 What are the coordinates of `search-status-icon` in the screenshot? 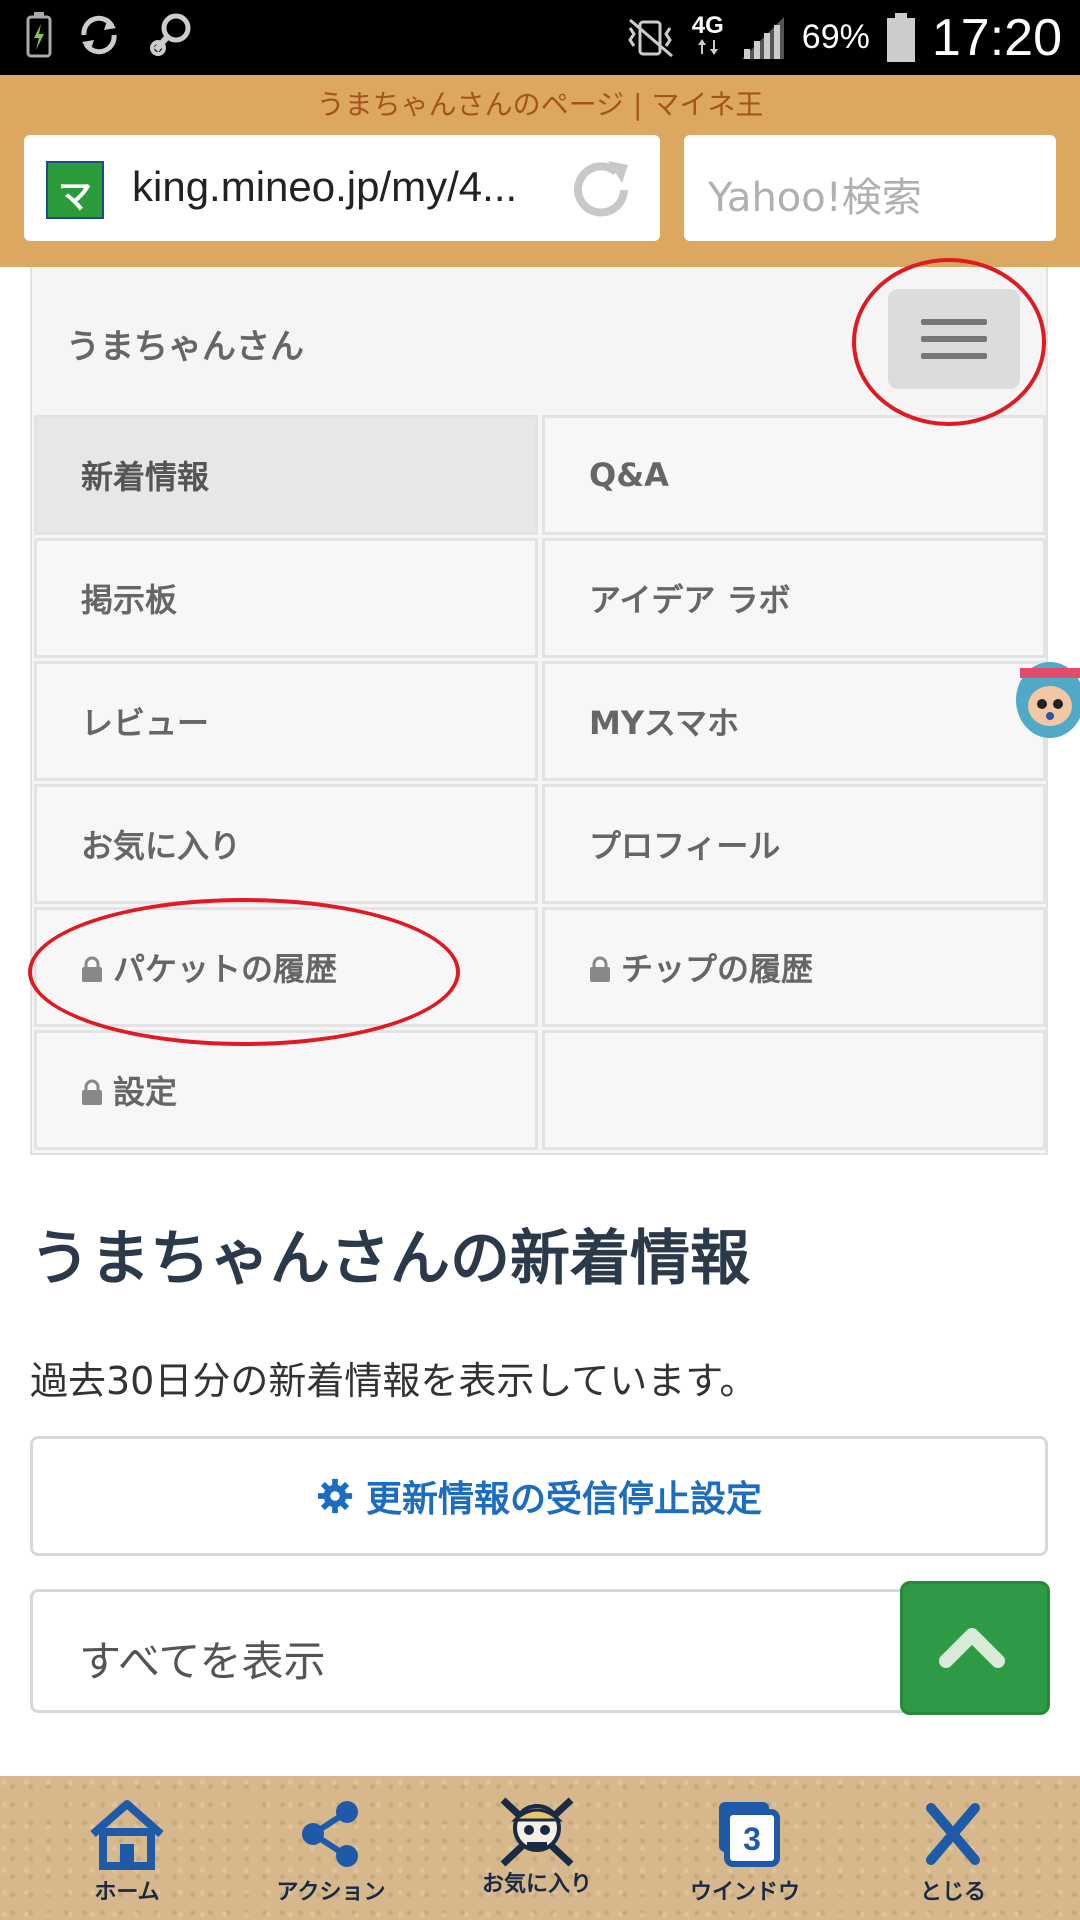 It's located at (170, 34).